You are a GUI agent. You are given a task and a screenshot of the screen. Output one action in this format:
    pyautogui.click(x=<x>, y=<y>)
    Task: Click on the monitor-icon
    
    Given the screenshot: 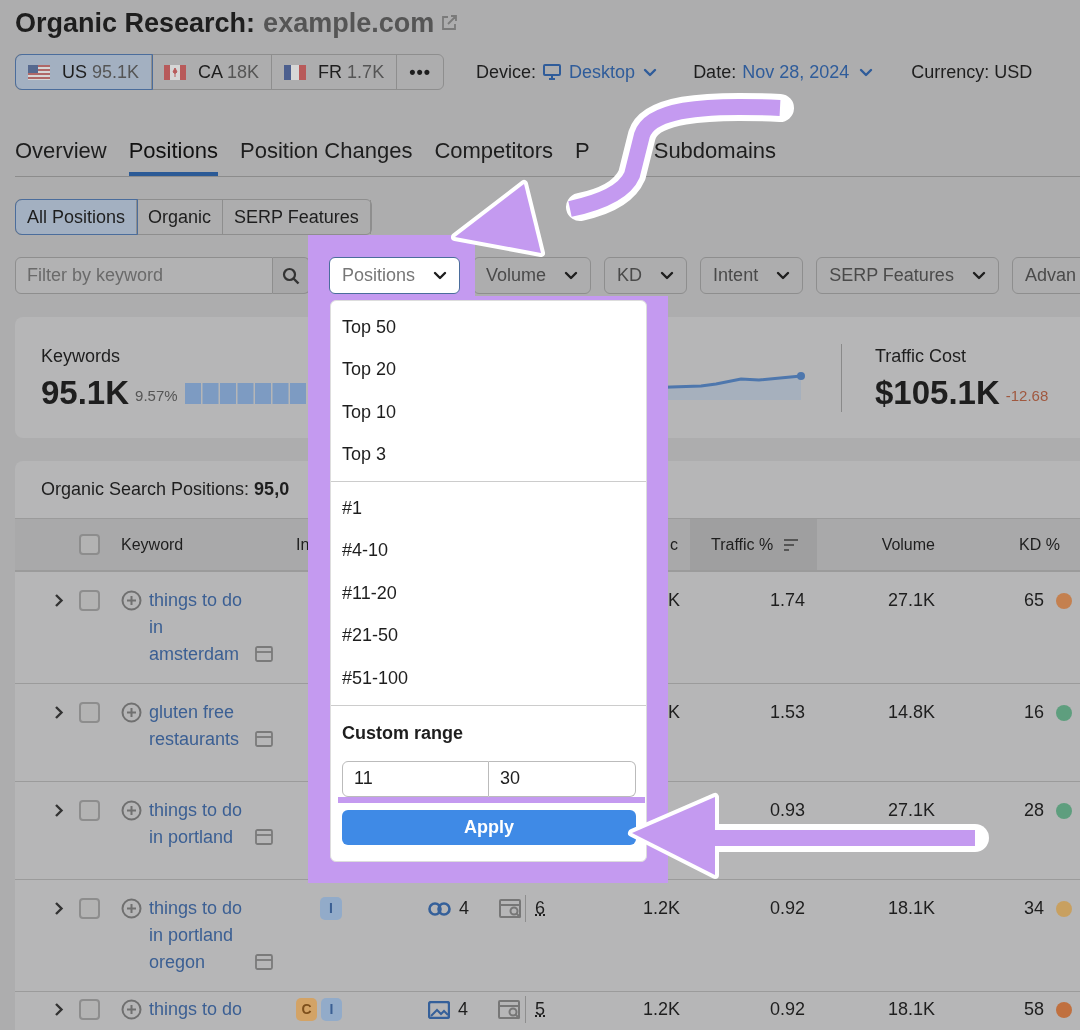 What is the action you would take?
    pyautogui.click(x=552, y=72)
    